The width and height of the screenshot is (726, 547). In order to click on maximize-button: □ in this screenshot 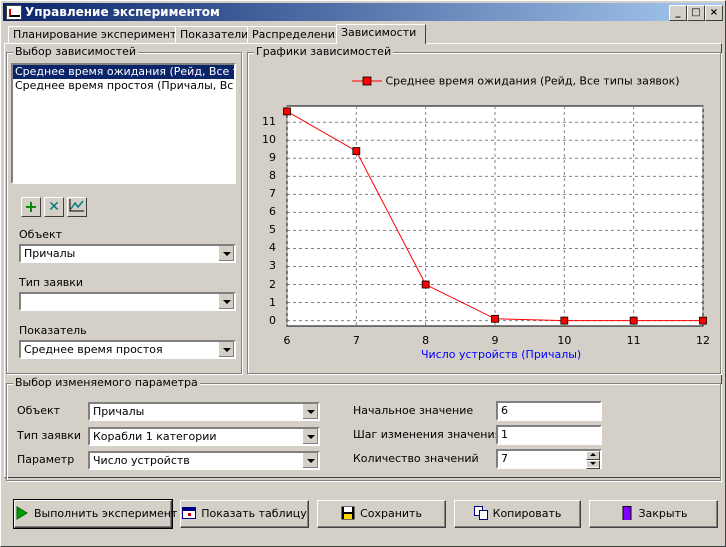, I will do `click(696, 13)`.